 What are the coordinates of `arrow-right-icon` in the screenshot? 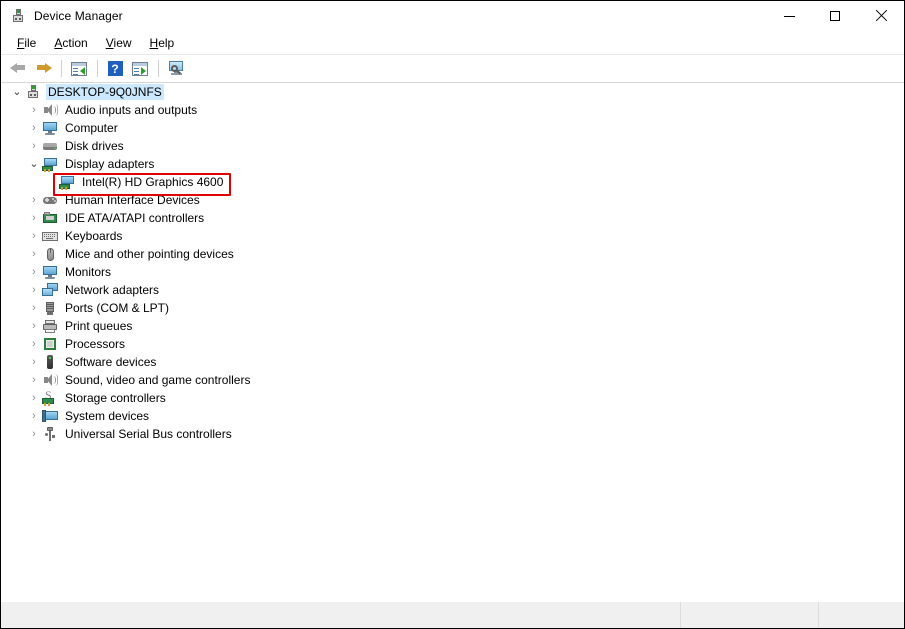 It's located at (43, 68).